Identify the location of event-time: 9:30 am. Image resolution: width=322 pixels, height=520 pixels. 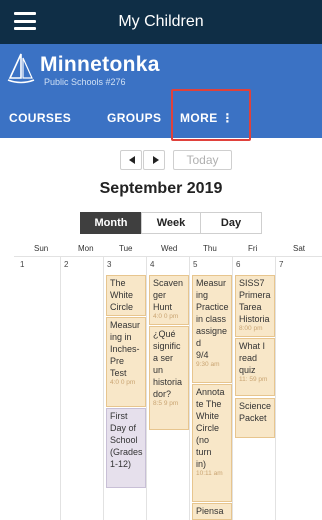
(208, 364).